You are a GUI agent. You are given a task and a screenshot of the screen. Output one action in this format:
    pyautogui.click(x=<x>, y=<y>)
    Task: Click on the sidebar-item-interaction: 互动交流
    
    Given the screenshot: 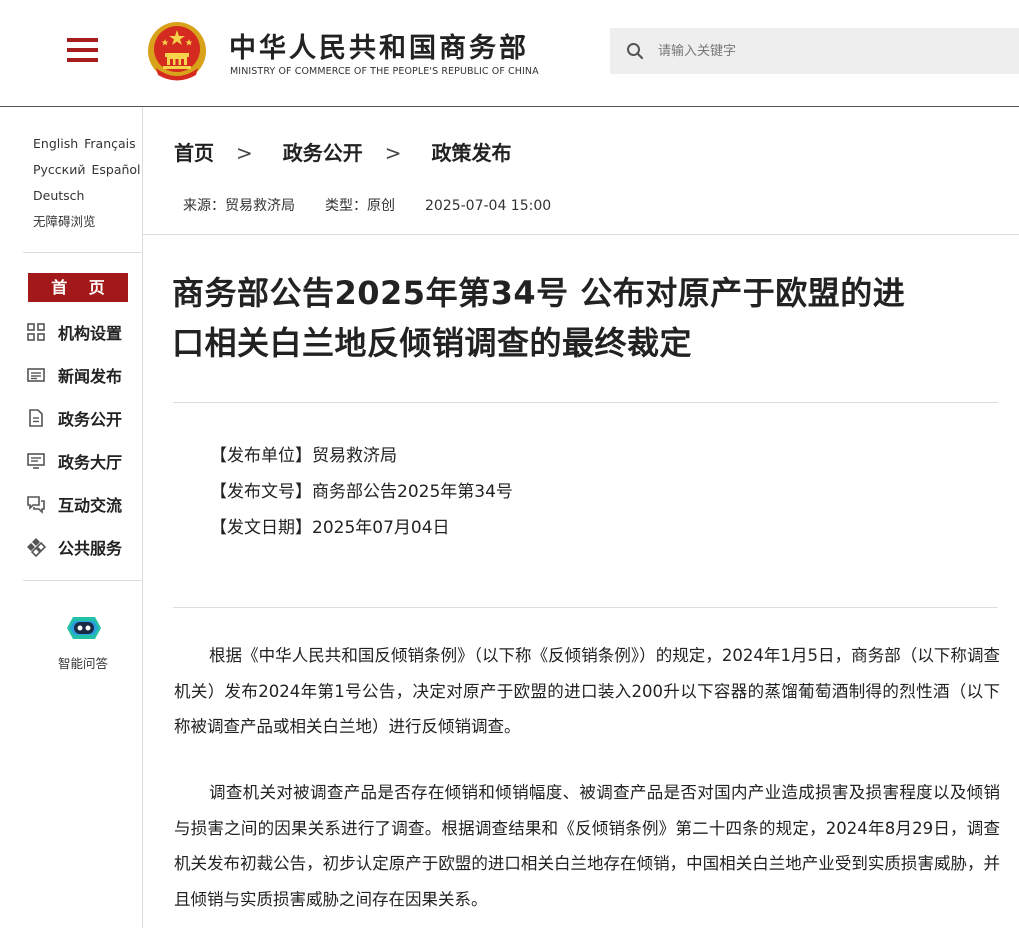 What is the action you would take?
    pyautogui.click(x=83, y=503)
    